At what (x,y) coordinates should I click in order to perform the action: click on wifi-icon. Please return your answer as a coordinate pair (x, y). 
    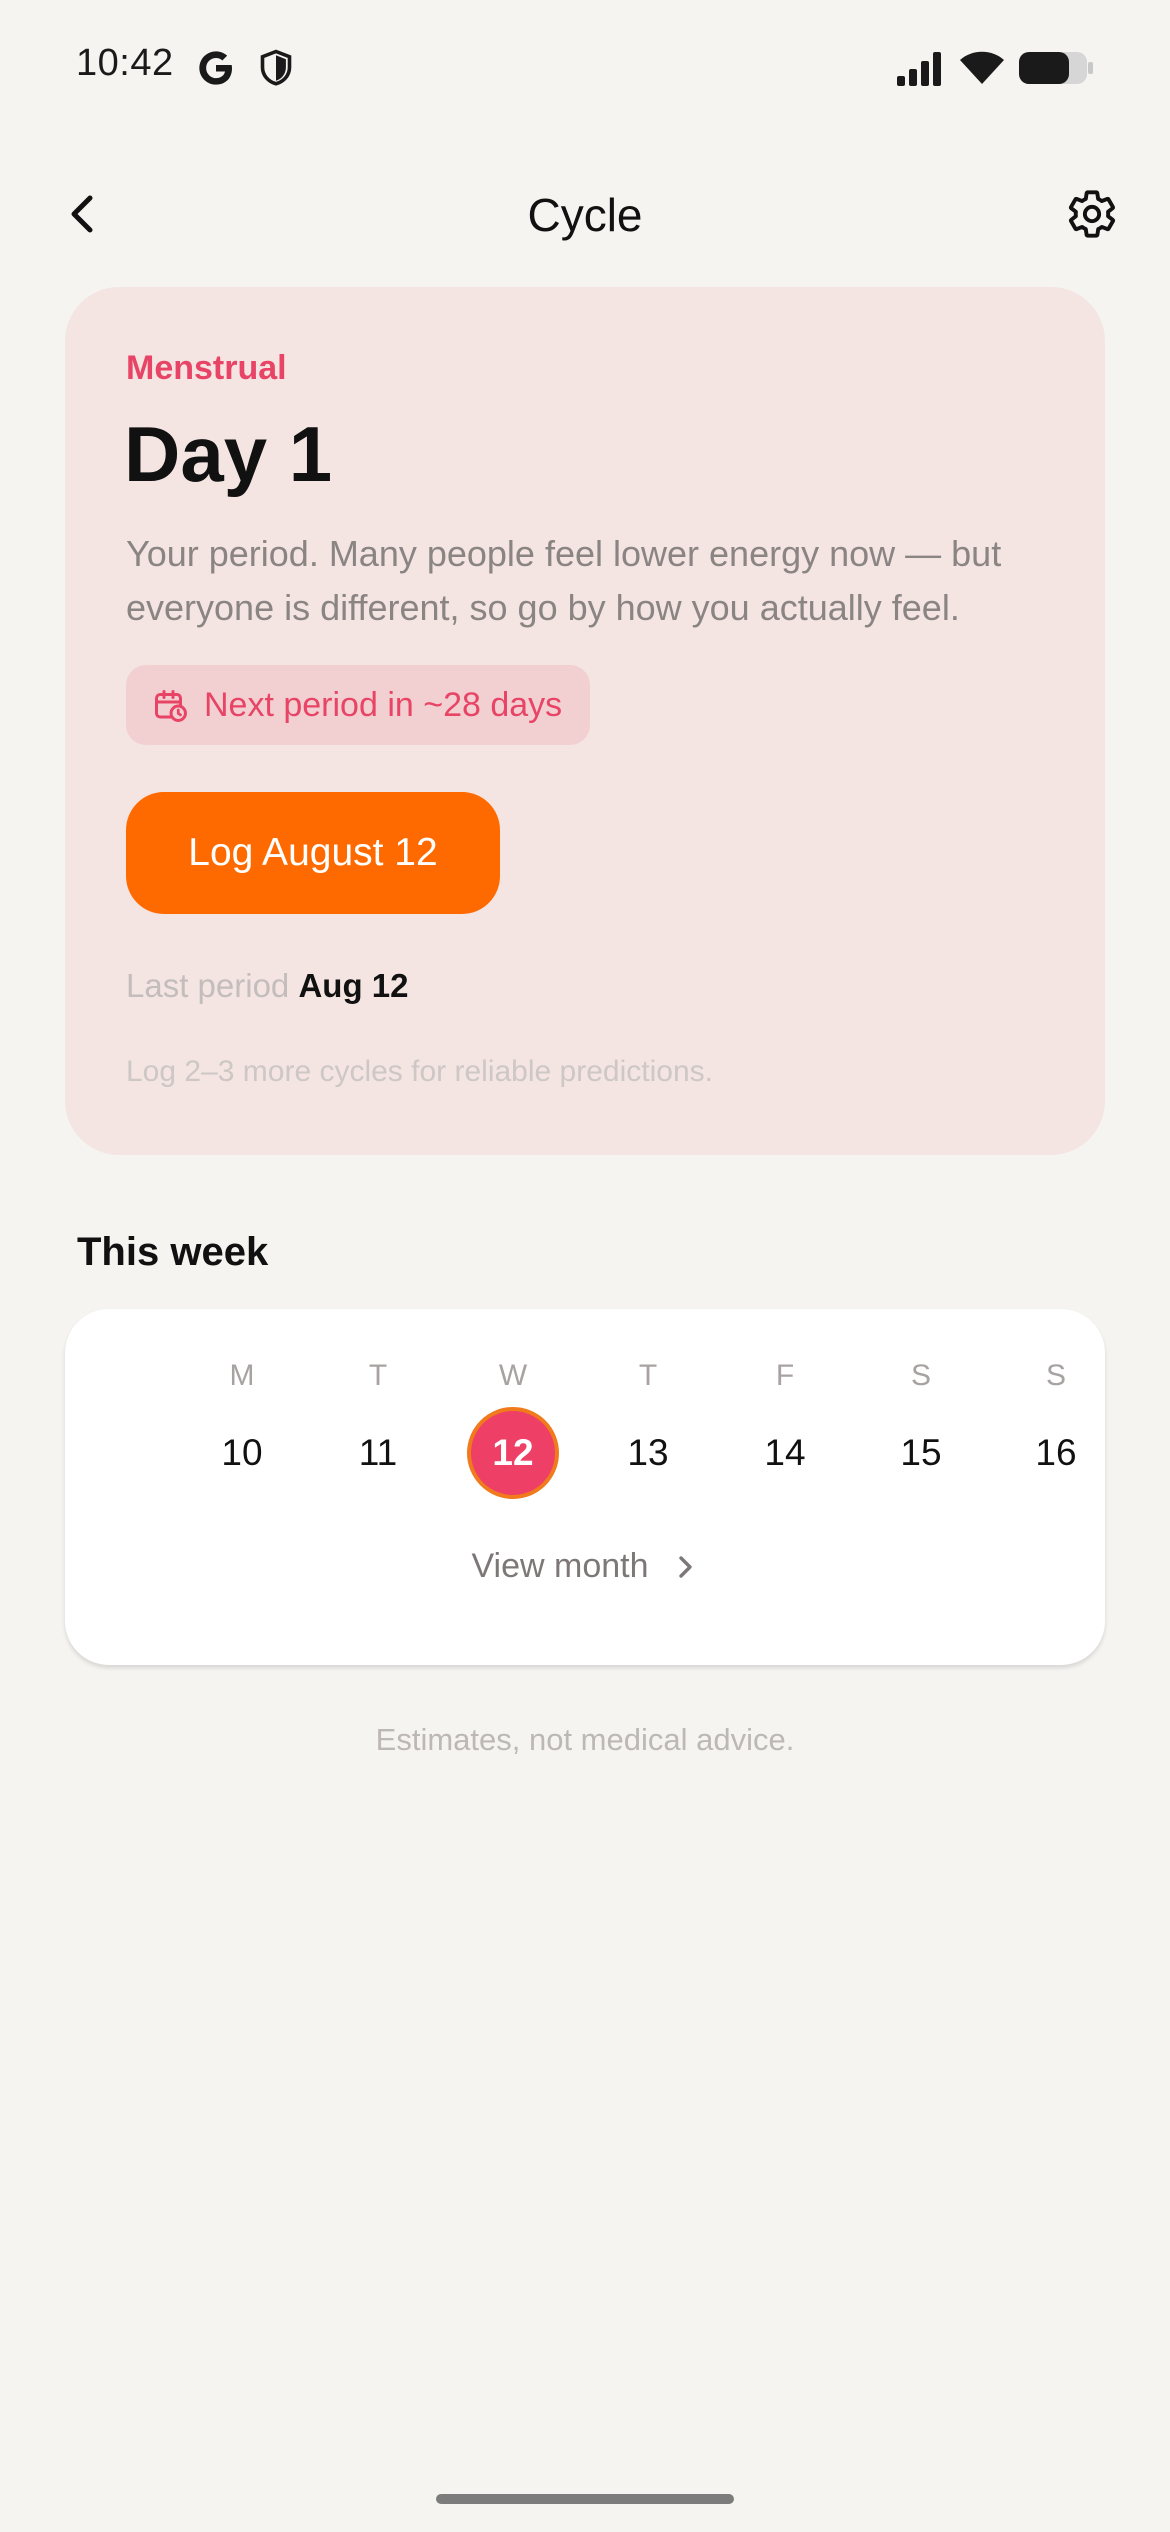
    Looking at the image, I should click on (982, 67).